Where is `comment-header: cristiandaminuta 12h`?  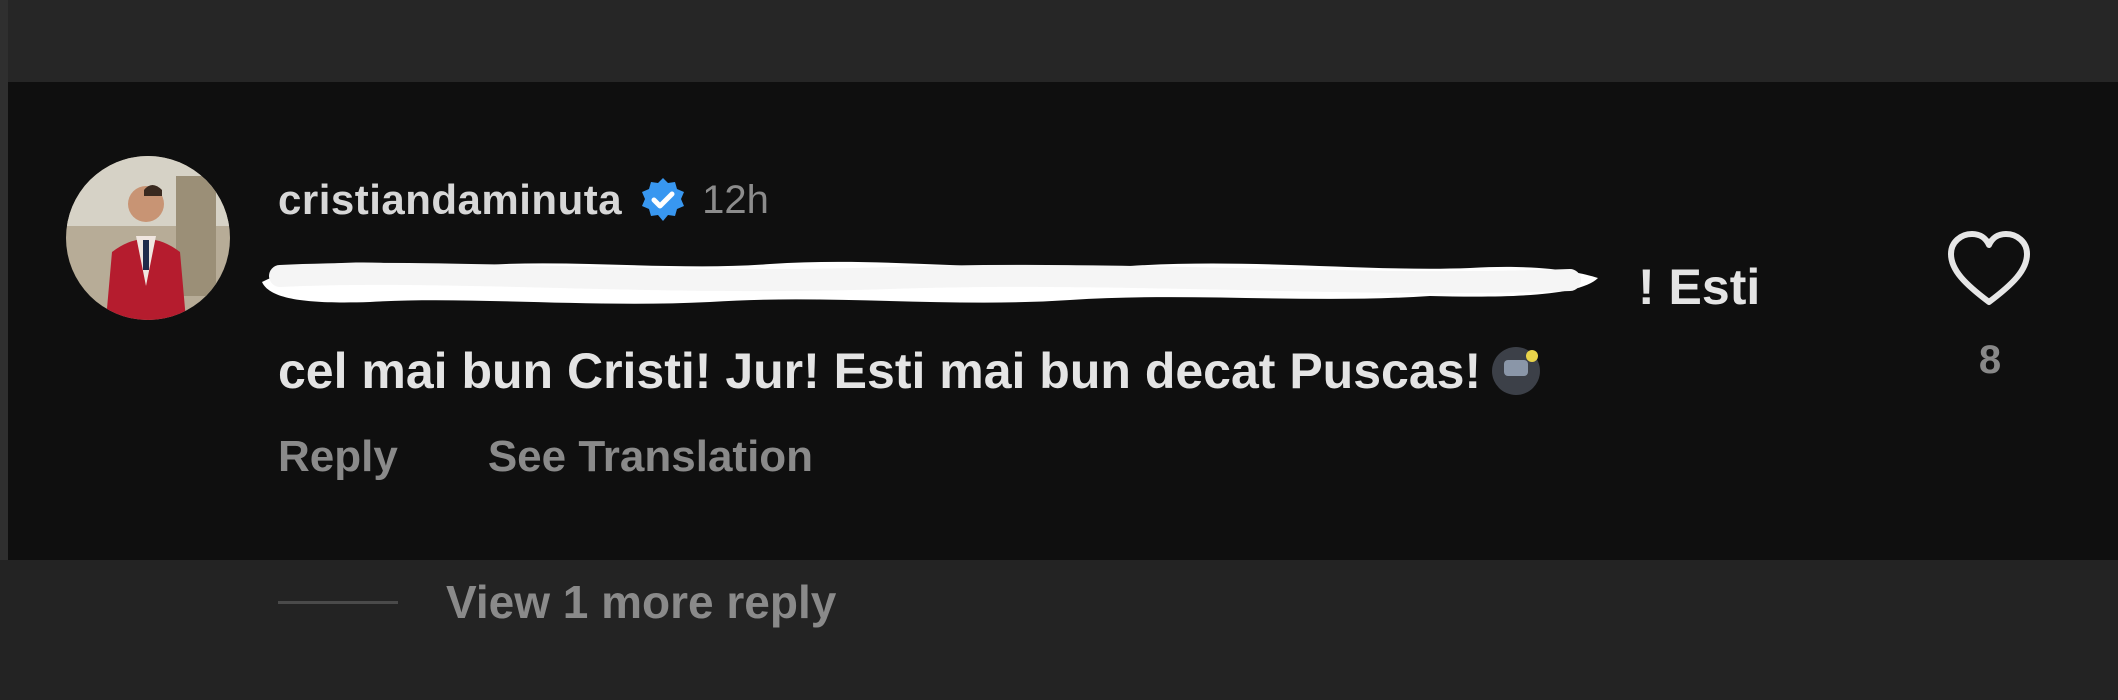
comment-header: cristiandaminuta 12h is located at coordinates (523, 200).